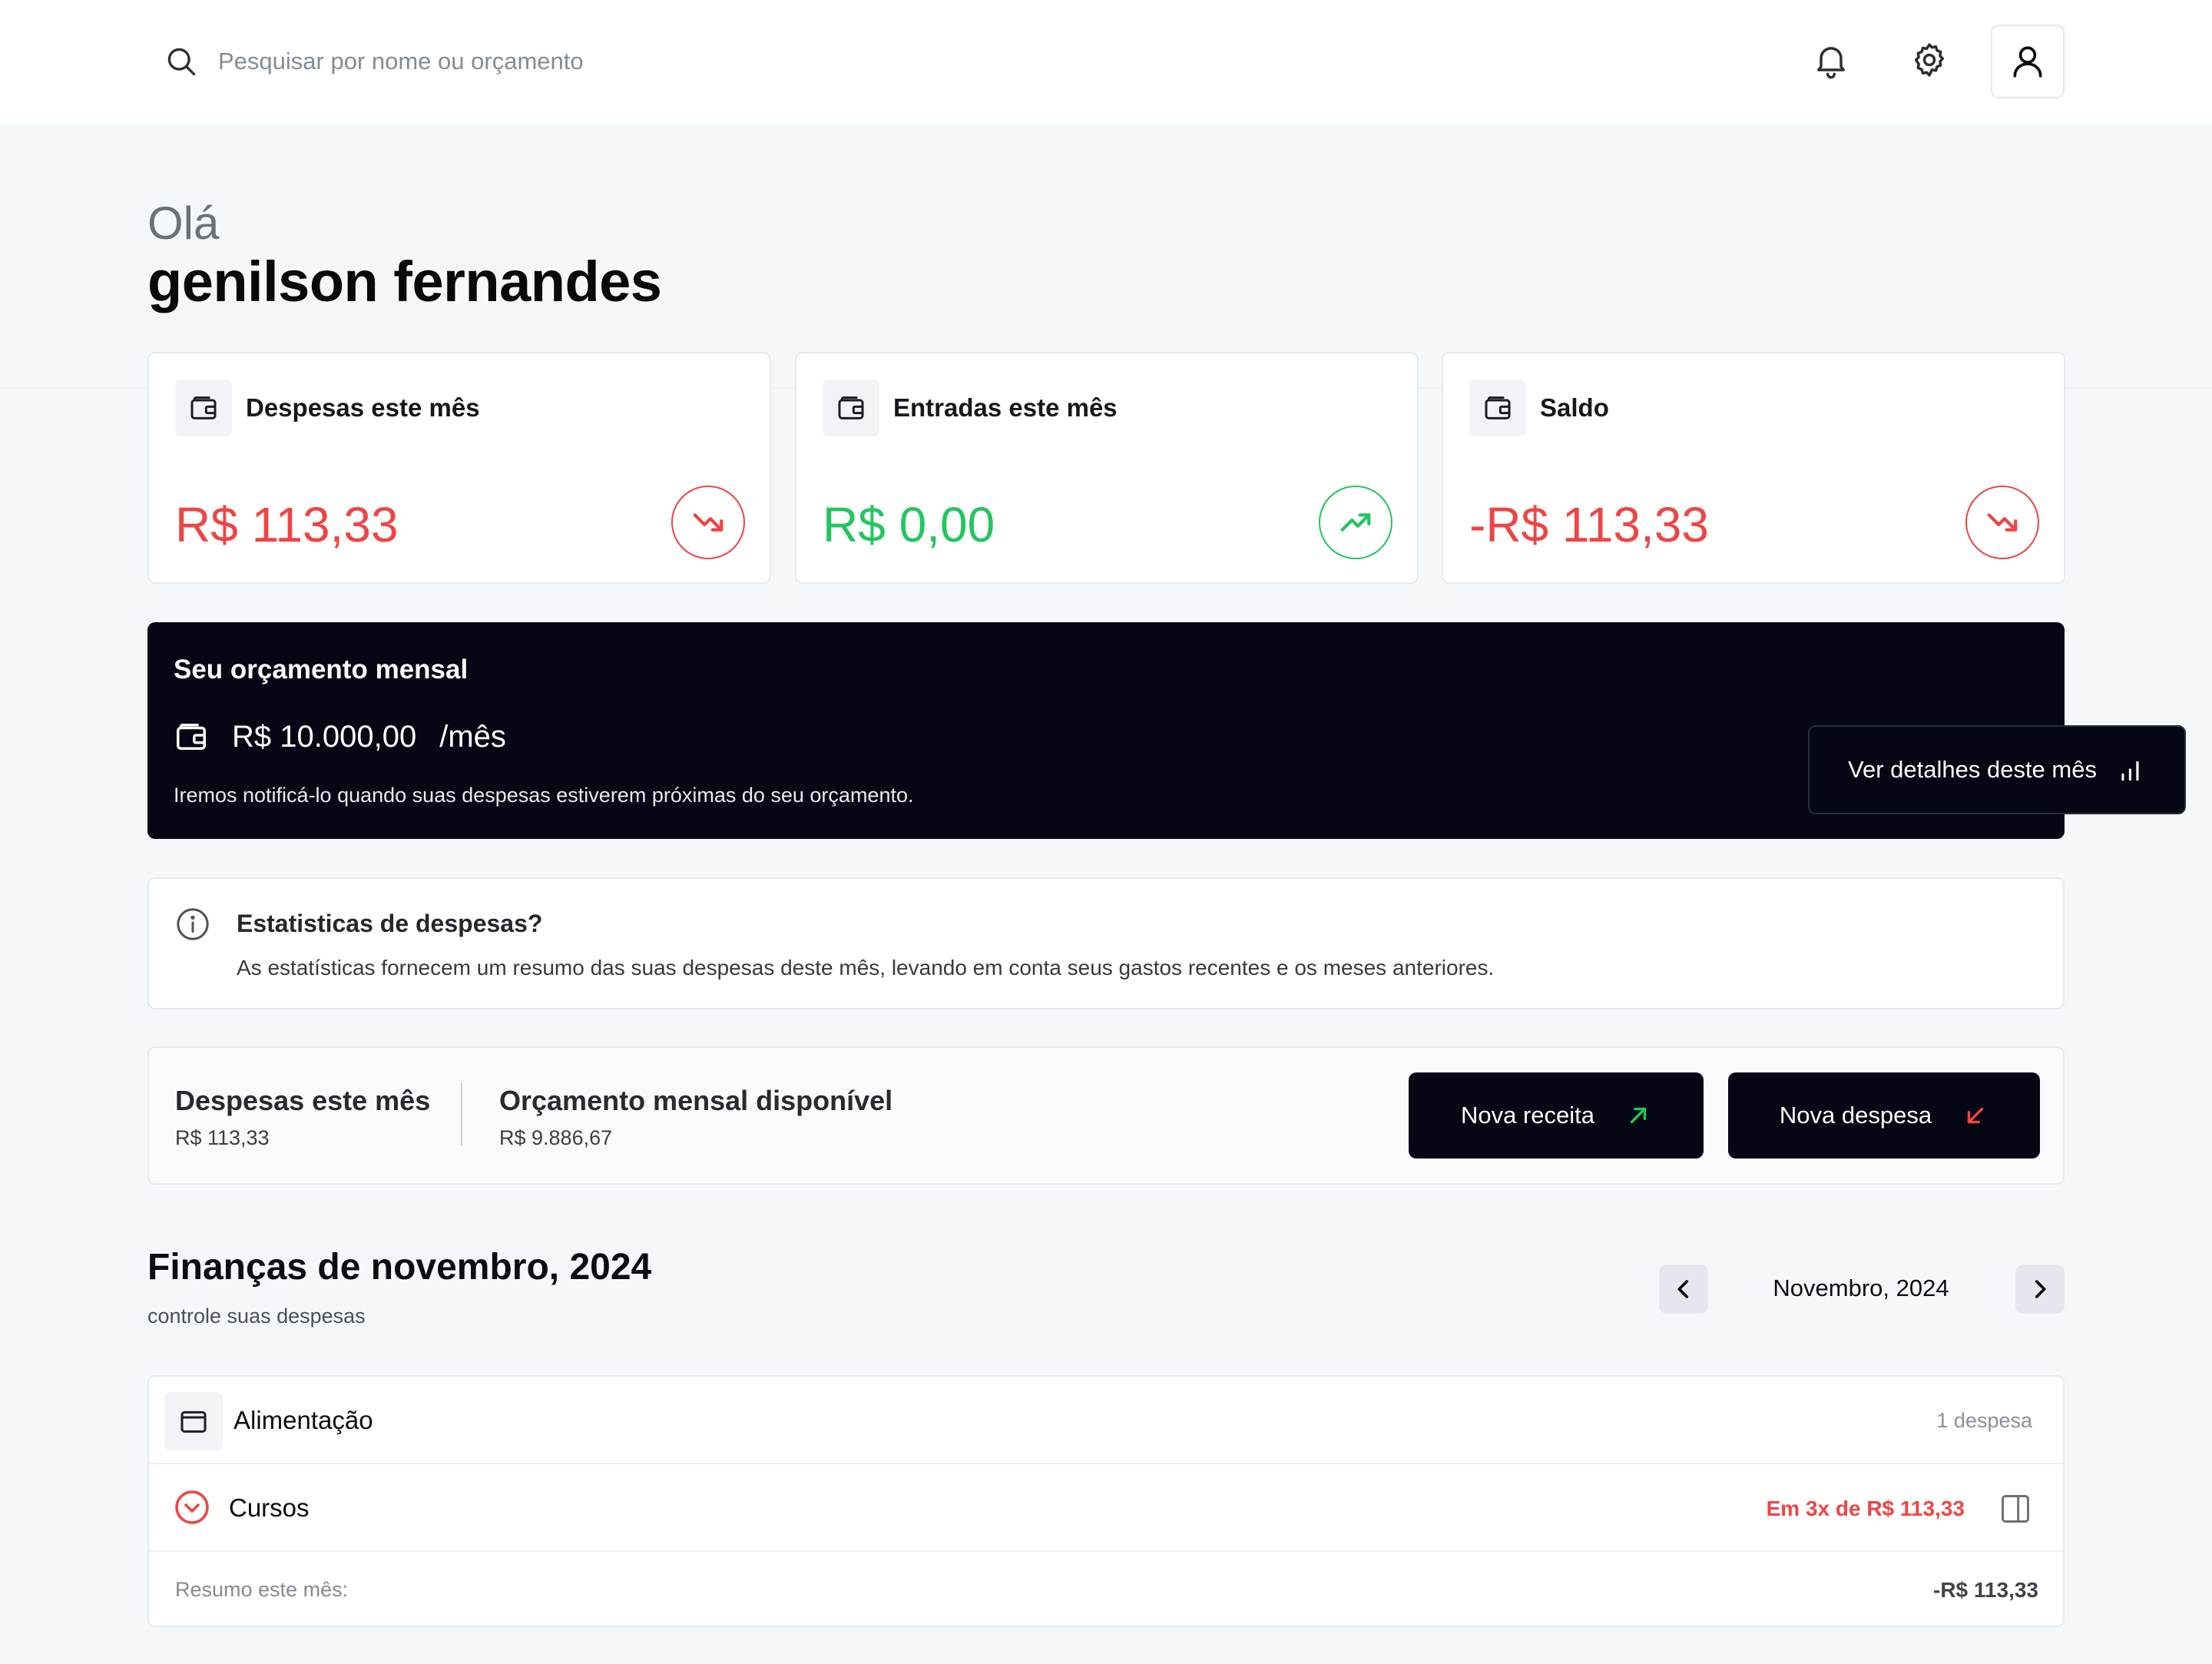 This screenshot has width=2212, height=1664. Describe the element at coordinates (363, 407) in the screenshot. I see `card-title: Despesas este mês` at that location.